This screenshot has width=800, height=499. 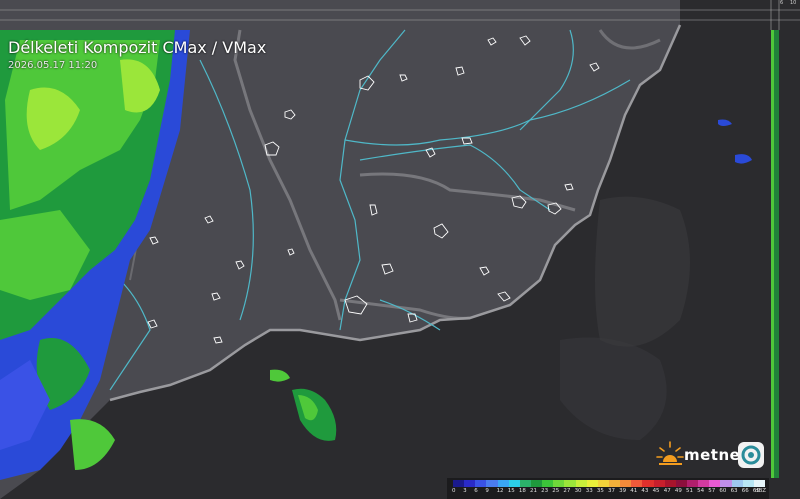 I want to click on legend-label: 23, so click(x=545, y=491).